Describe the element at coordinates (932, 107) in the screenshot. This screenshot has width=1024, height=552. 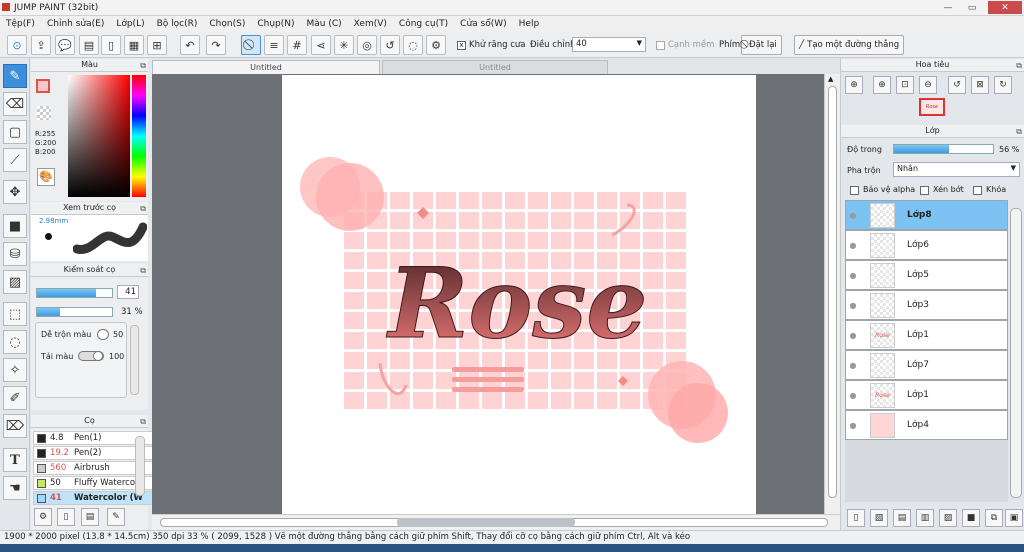
I see `navigator-thumbnail: Rose` at that location.